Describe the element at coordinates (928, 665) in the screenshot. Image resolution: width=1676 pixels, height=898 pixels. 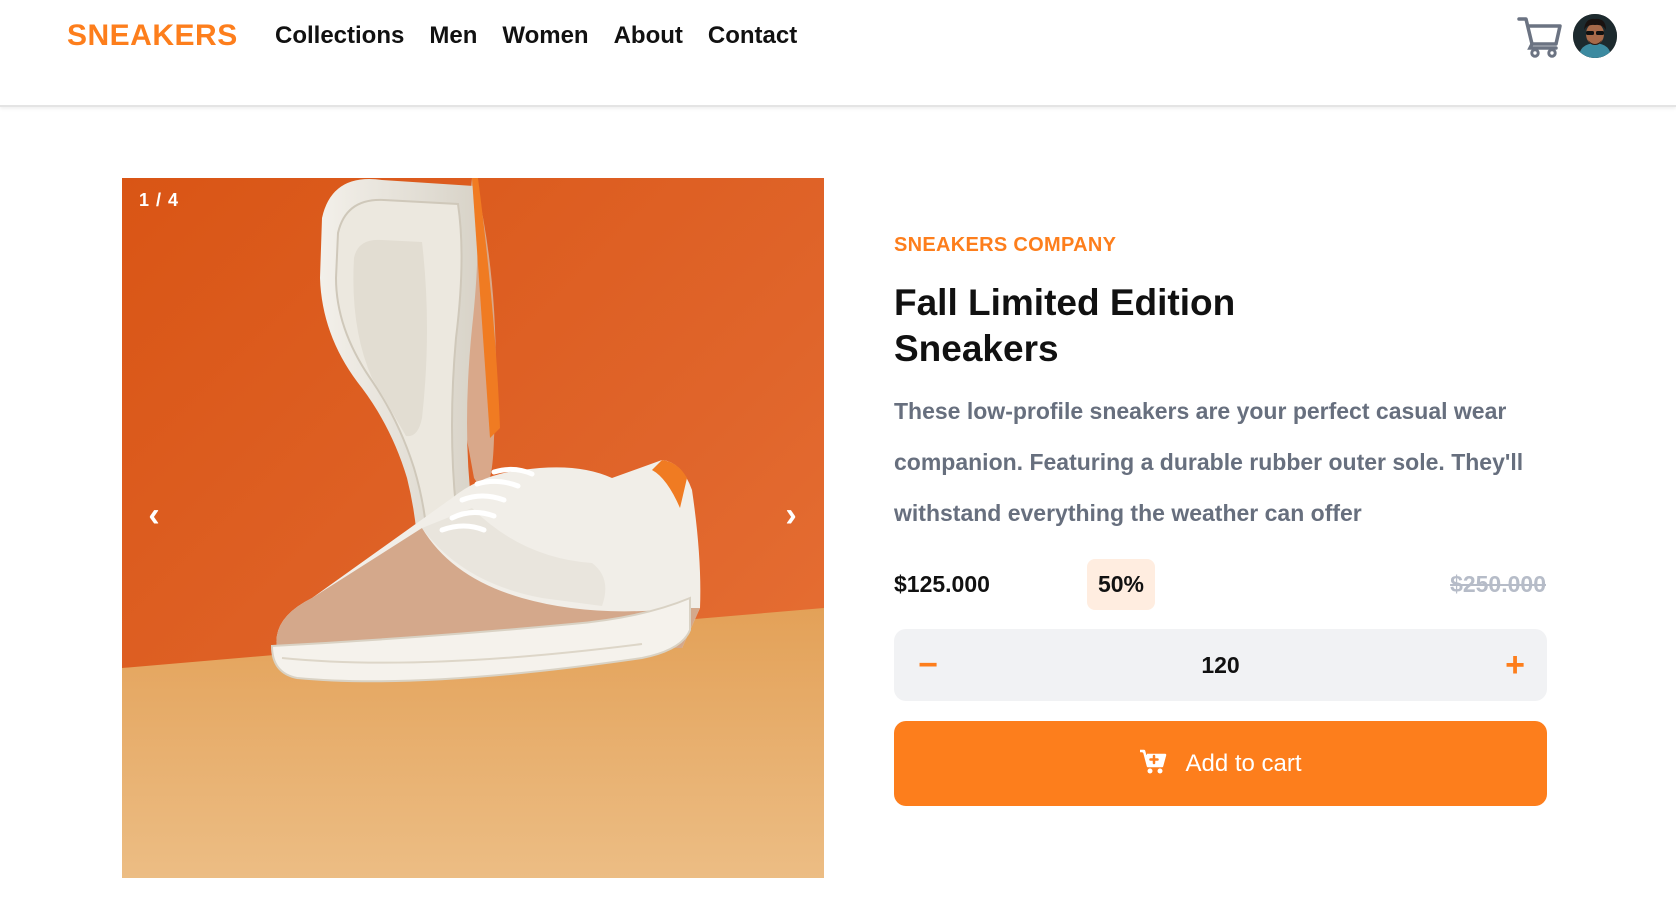
I see `decrease-quantity-button: −` at that location.